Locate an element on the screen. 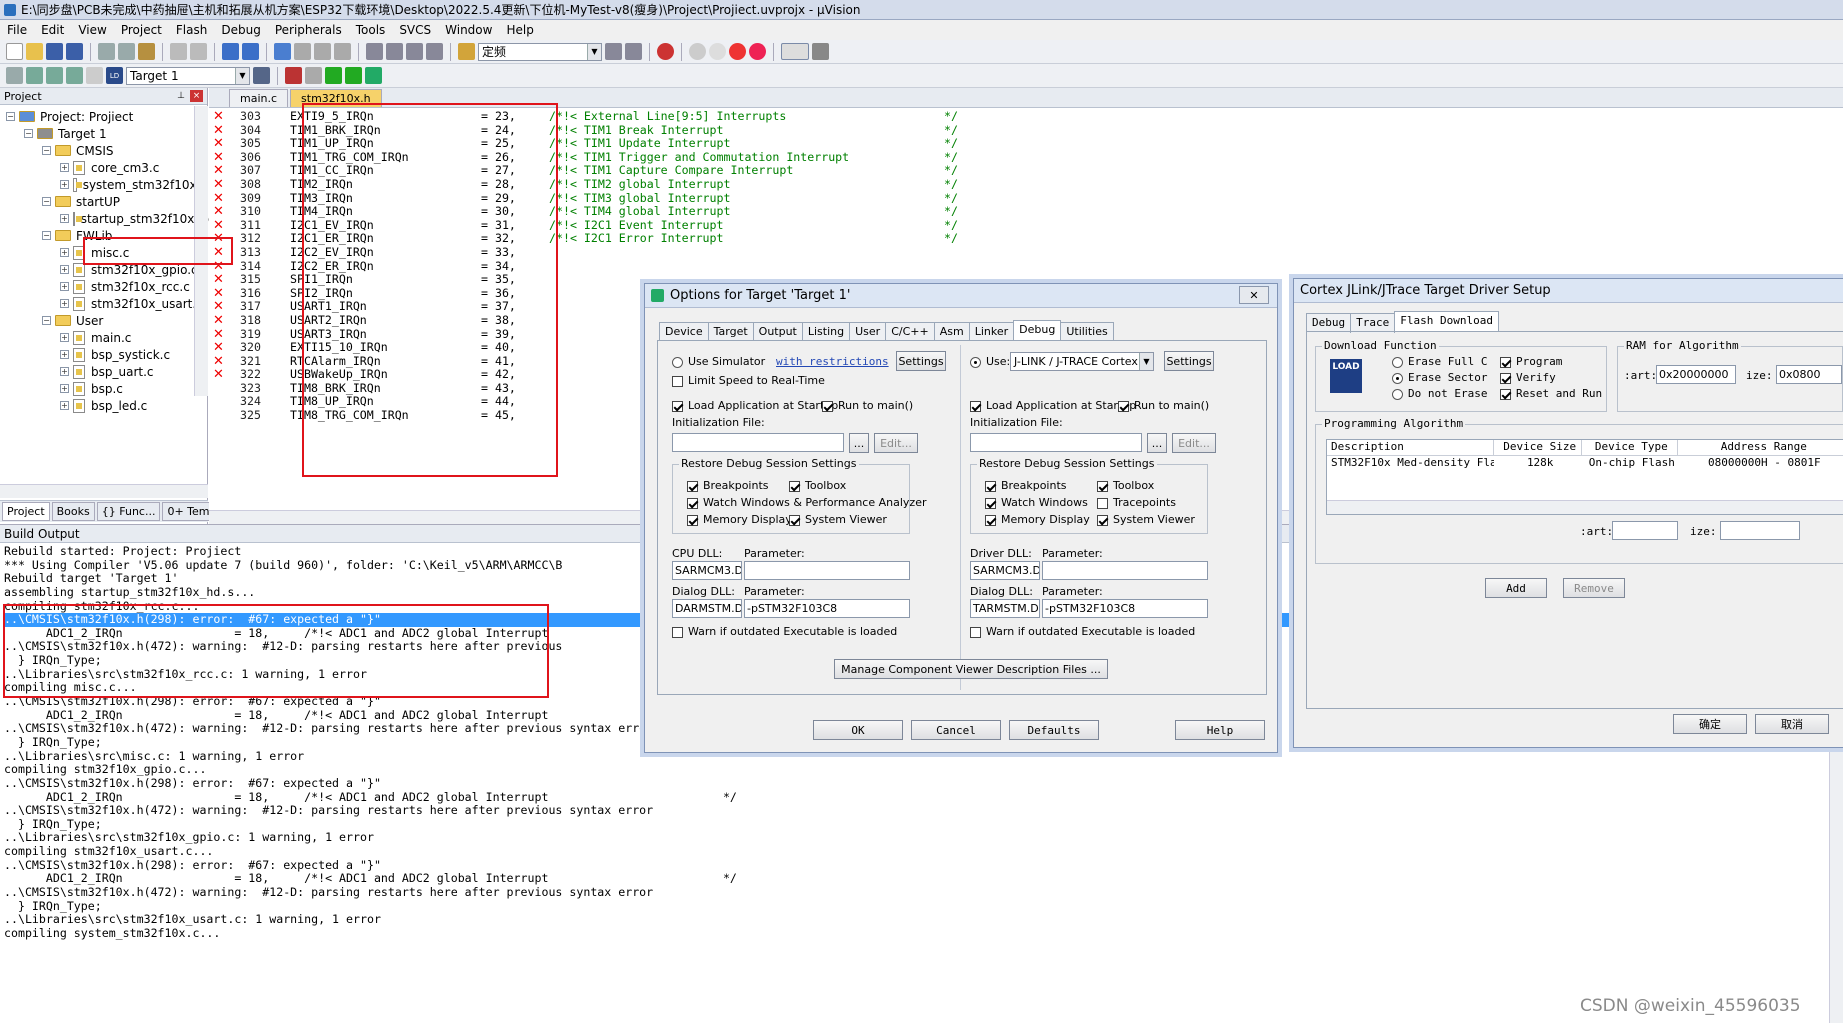 The width and height of the screenshot is (1843, 1027). options-tab-user: User is located at coordinates (868, 332).